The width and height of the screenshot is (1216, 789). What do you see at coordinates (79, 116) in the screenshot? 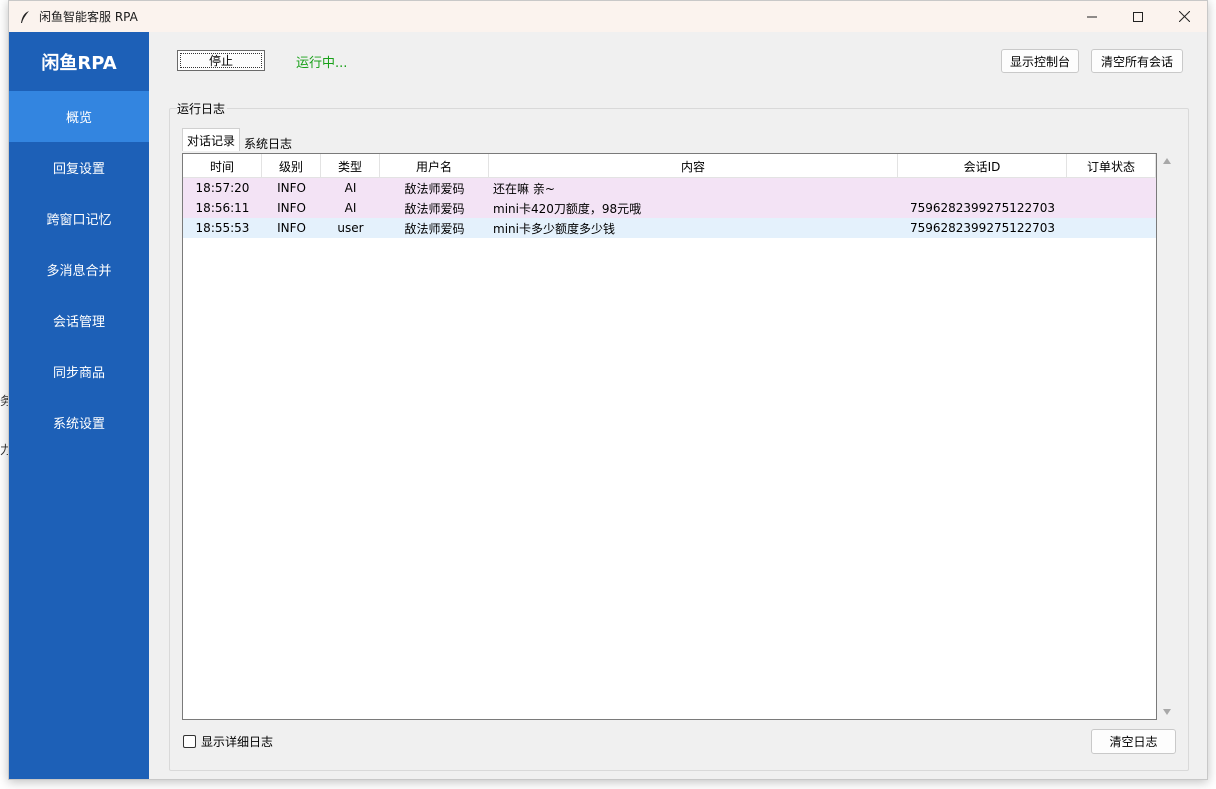
I see `sidebar-item-overview: 概览` at bounding box center [79, 116].